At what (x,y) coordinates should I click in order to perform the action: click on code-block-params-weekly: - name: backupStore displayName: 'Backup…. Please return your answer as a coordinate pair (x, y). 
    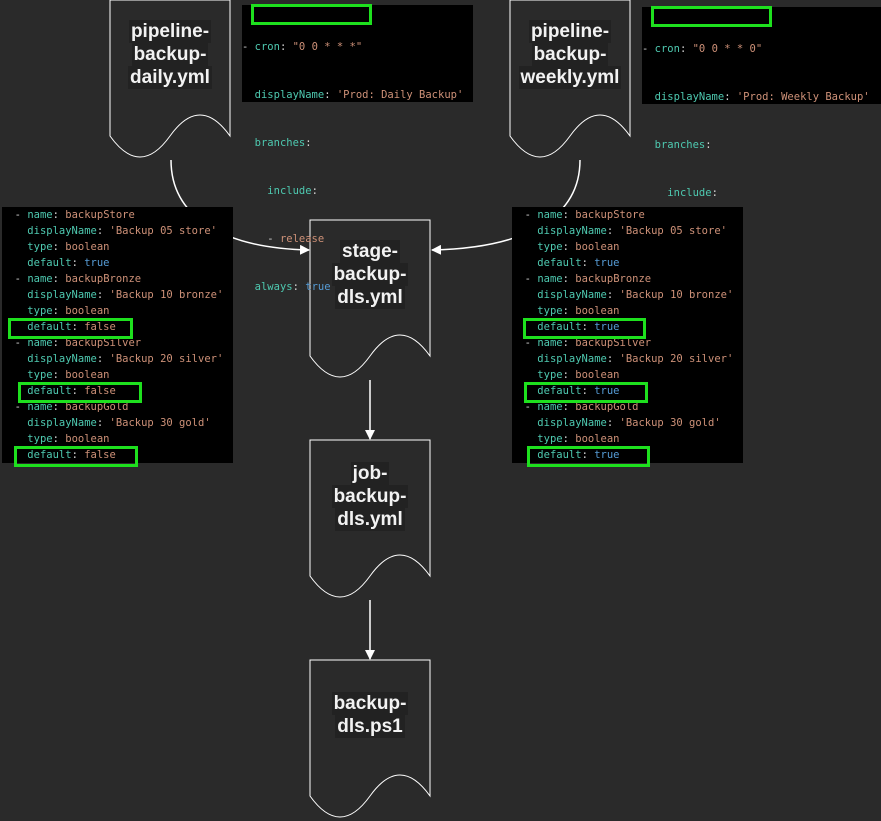
    Looking at the image, I should click on (627, 335).